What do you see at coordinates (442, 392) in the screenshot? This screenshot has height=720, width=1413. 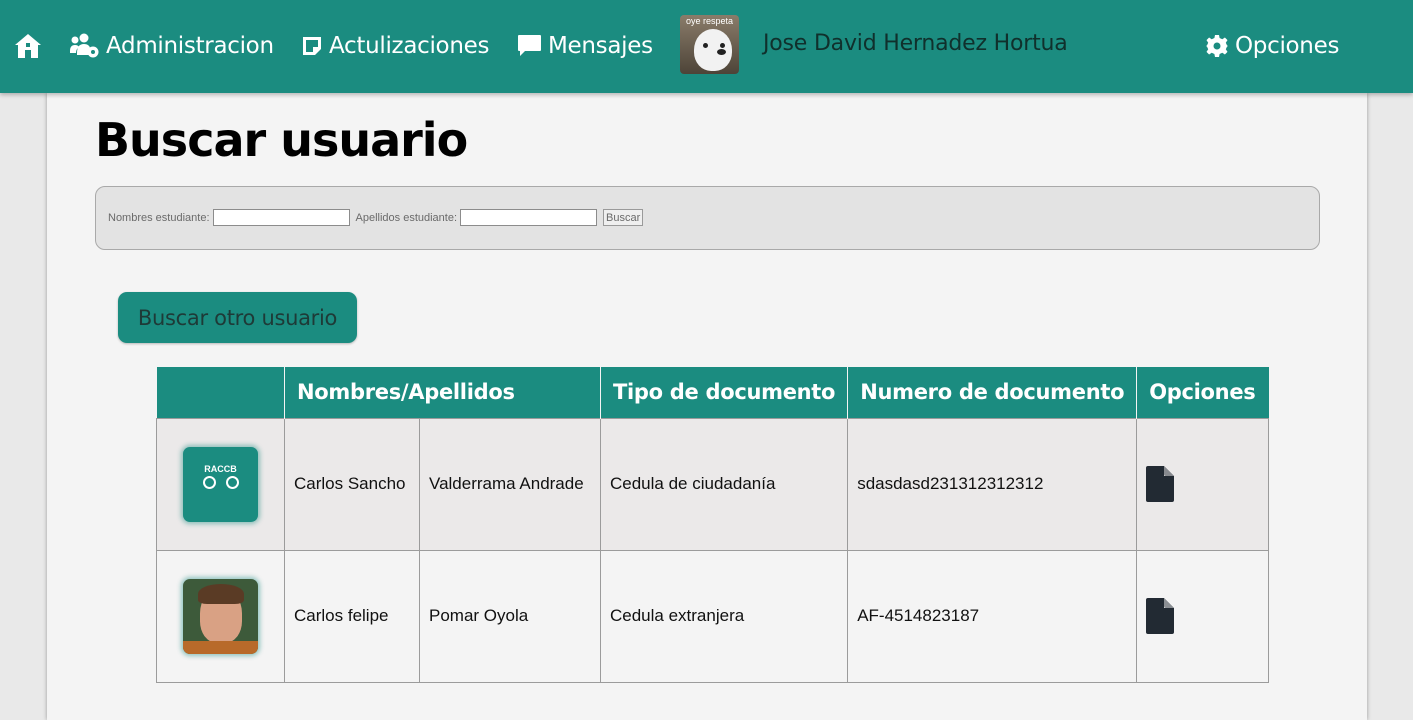 I see `header-names: Nombres/Apellidos` at bounding box center [442, 392].